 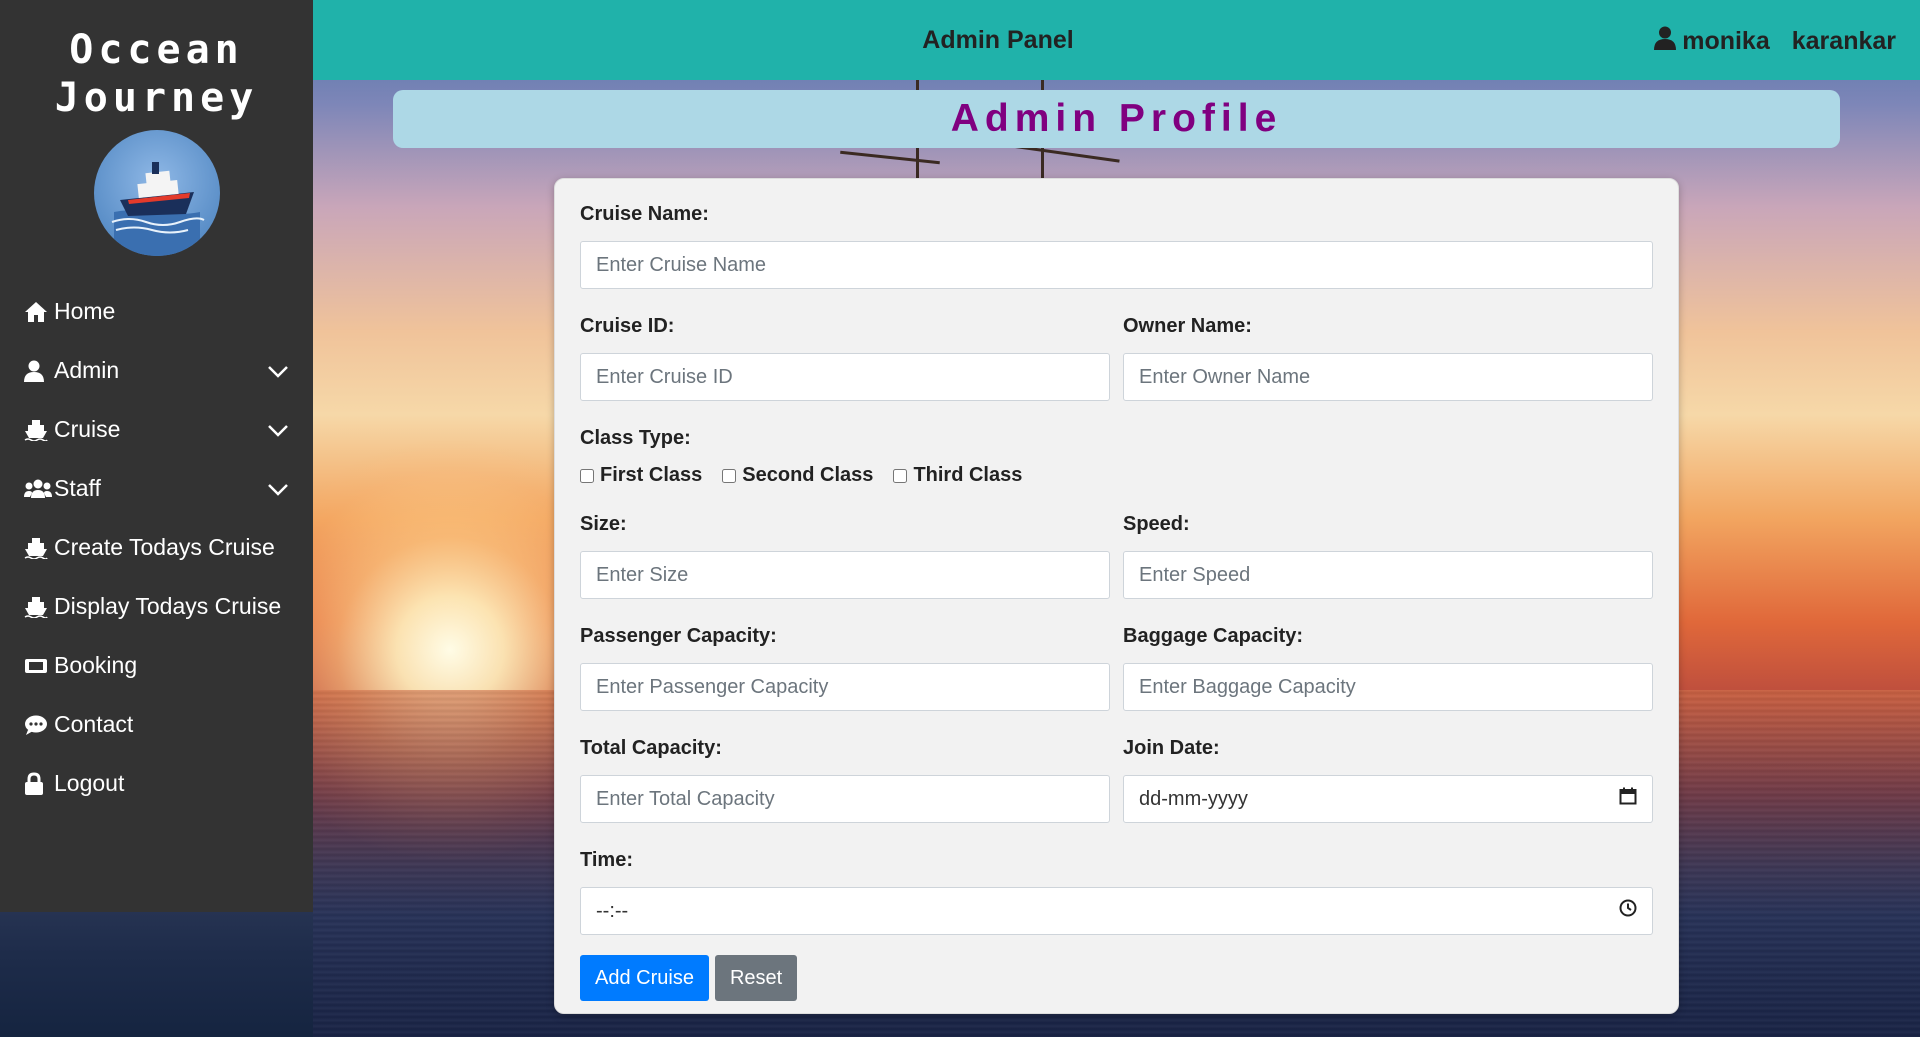 What do you see at coordinates (38, 783) in the screenshot?
I see `lock-icon` at bounding box center [38, 783].